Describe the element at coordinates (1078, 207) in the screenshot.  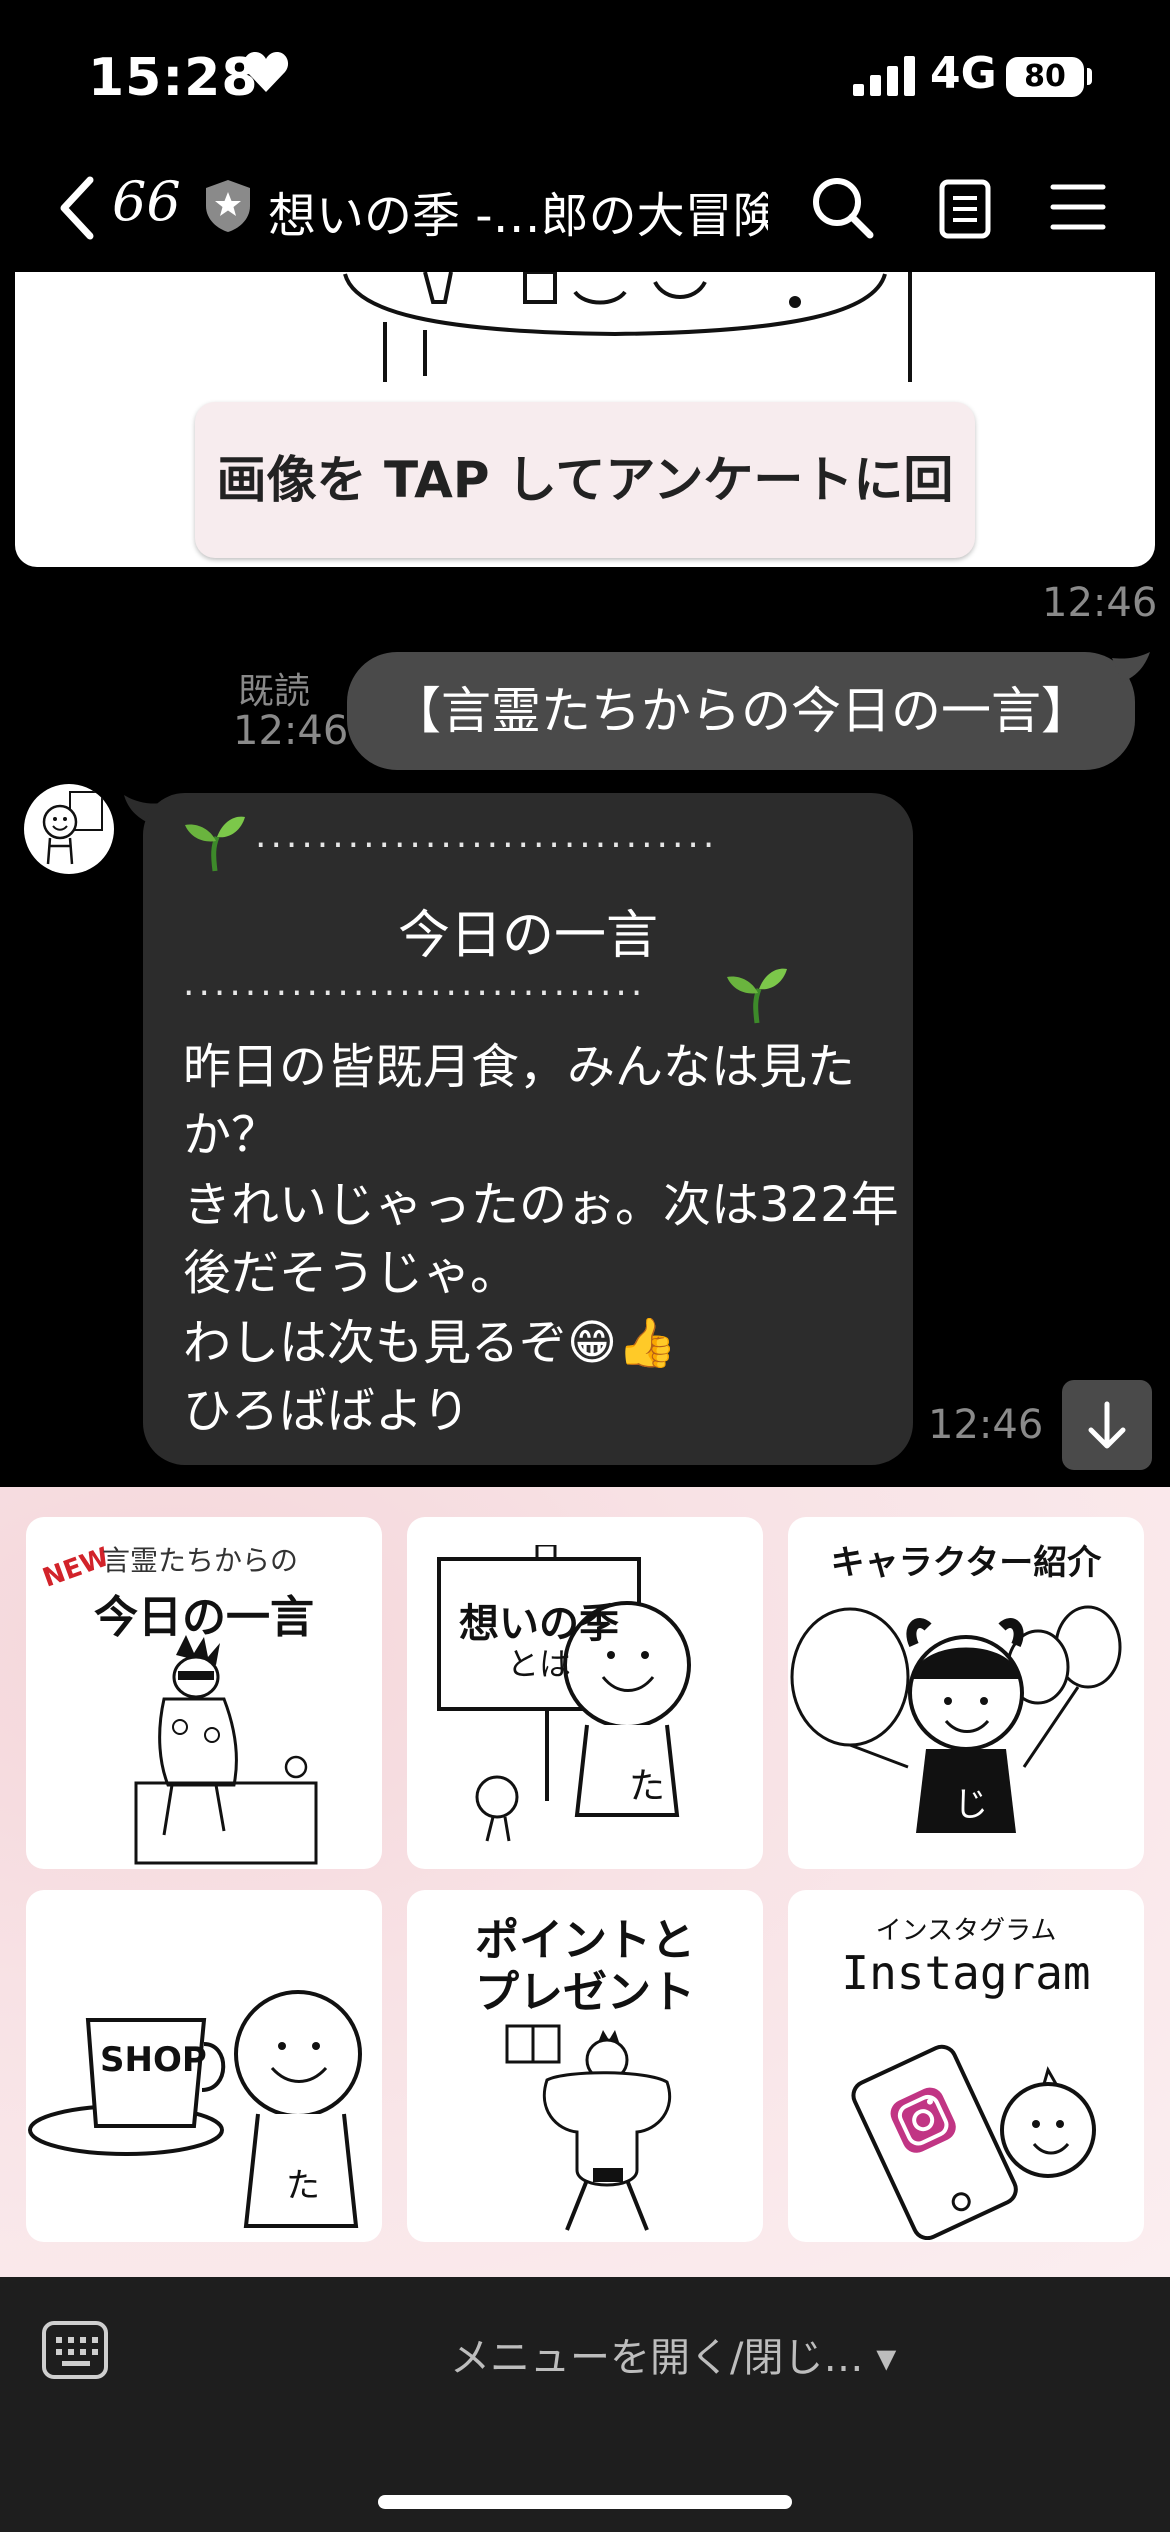
I see `menu-icon` at that location.